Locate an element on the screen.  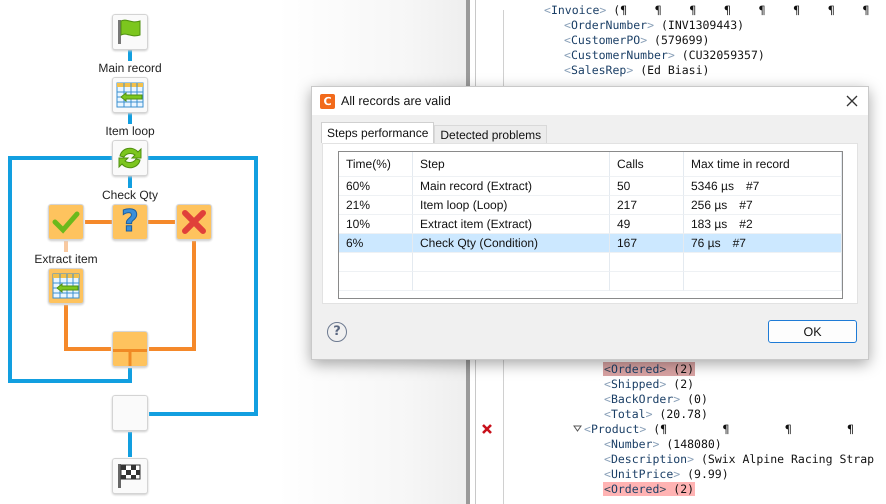
loop-end-node is located at coordinates (130, 413).